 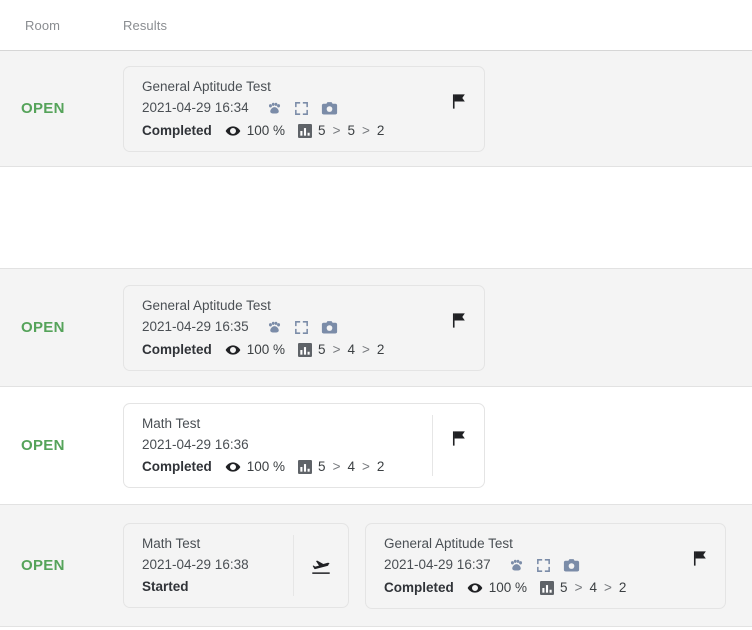 I want to click on column-header-room: Room, so click(x=43, y=25).